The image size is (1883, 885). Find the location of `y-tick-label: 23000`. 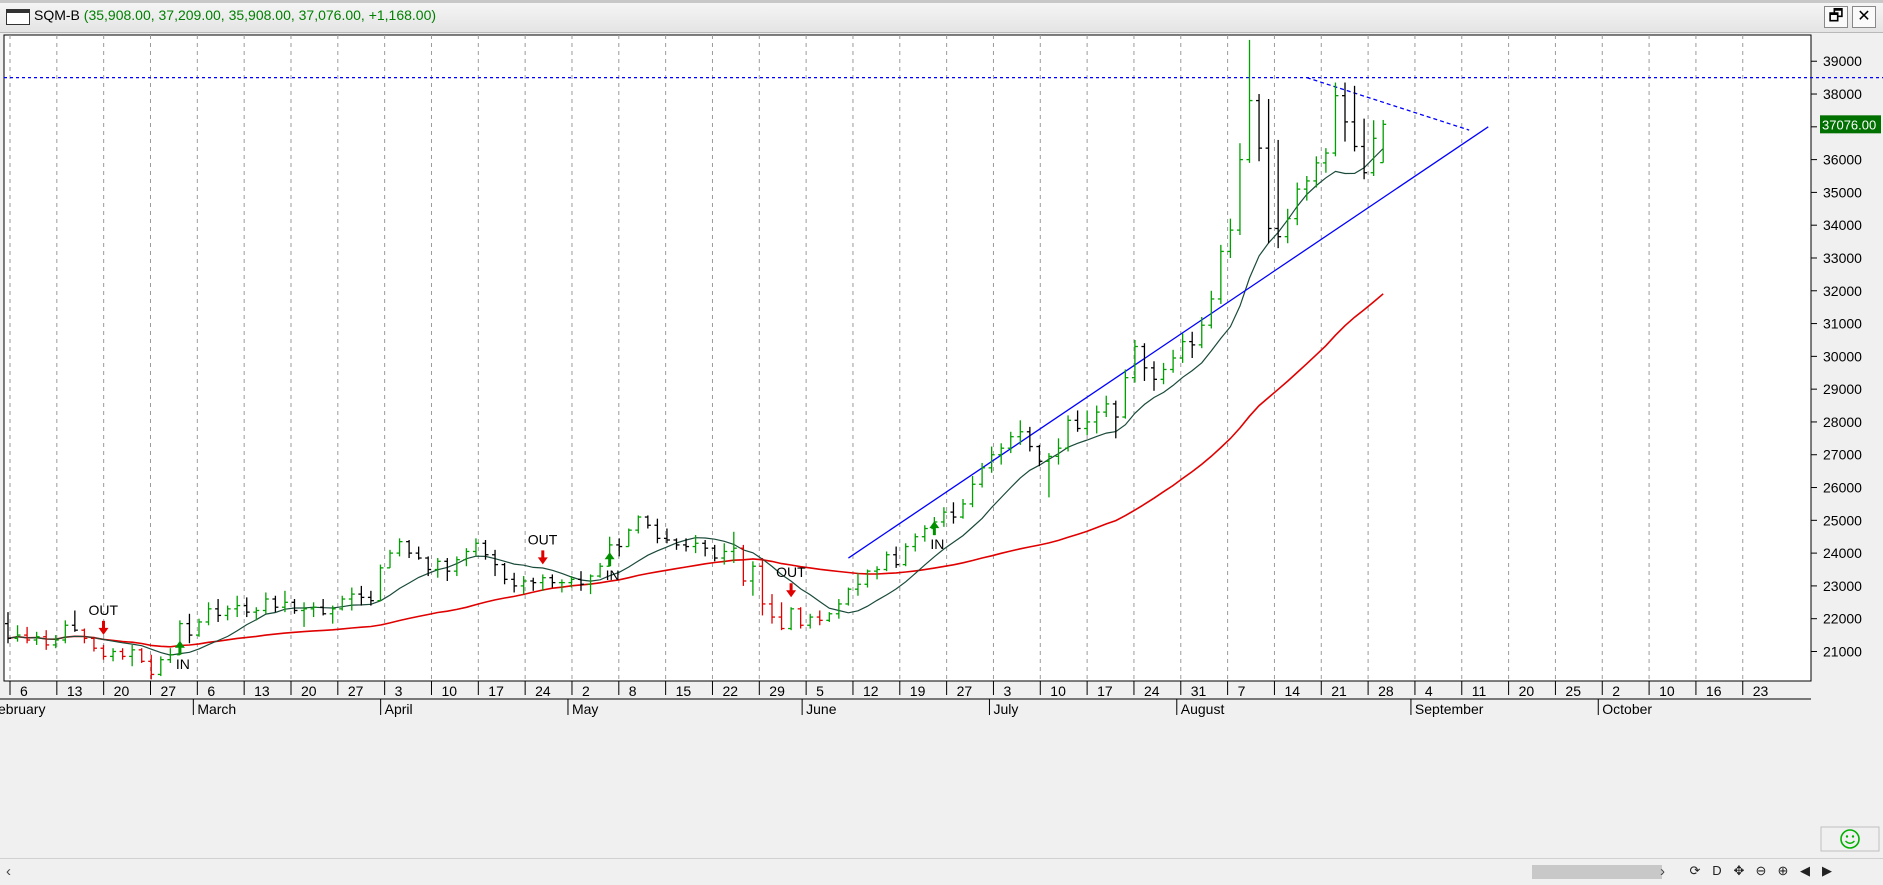

y-tick-label: 23000 is located at coordinates (1842, 586).